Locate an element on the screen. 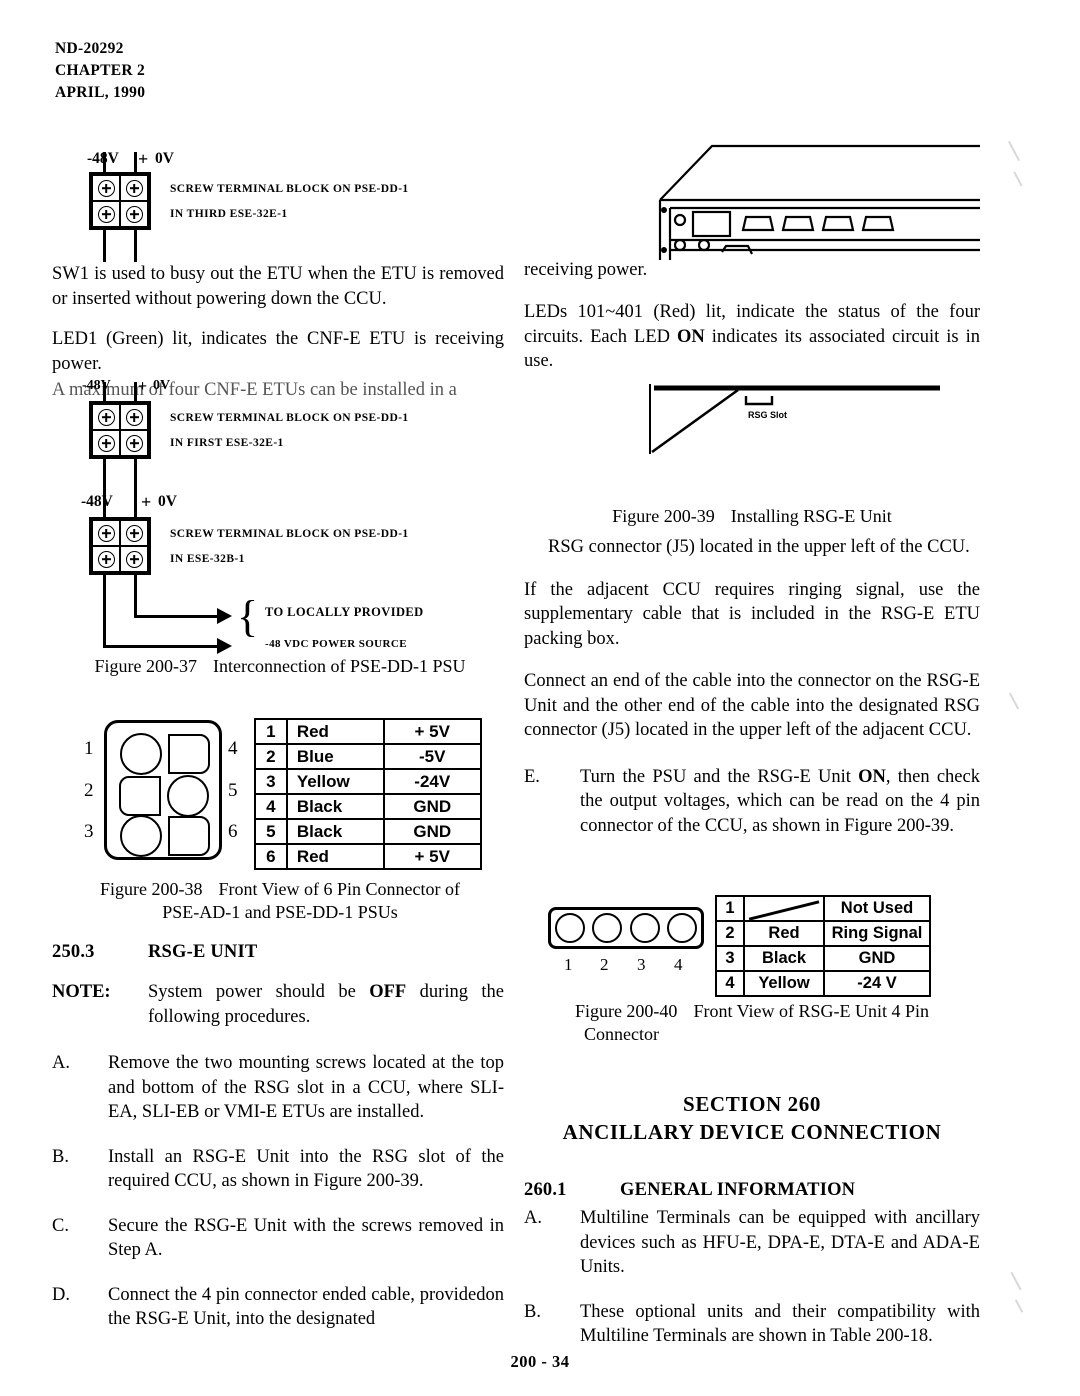 The image size is (1080, 1396). cell-color: Black is located at coordinates (335, 831).